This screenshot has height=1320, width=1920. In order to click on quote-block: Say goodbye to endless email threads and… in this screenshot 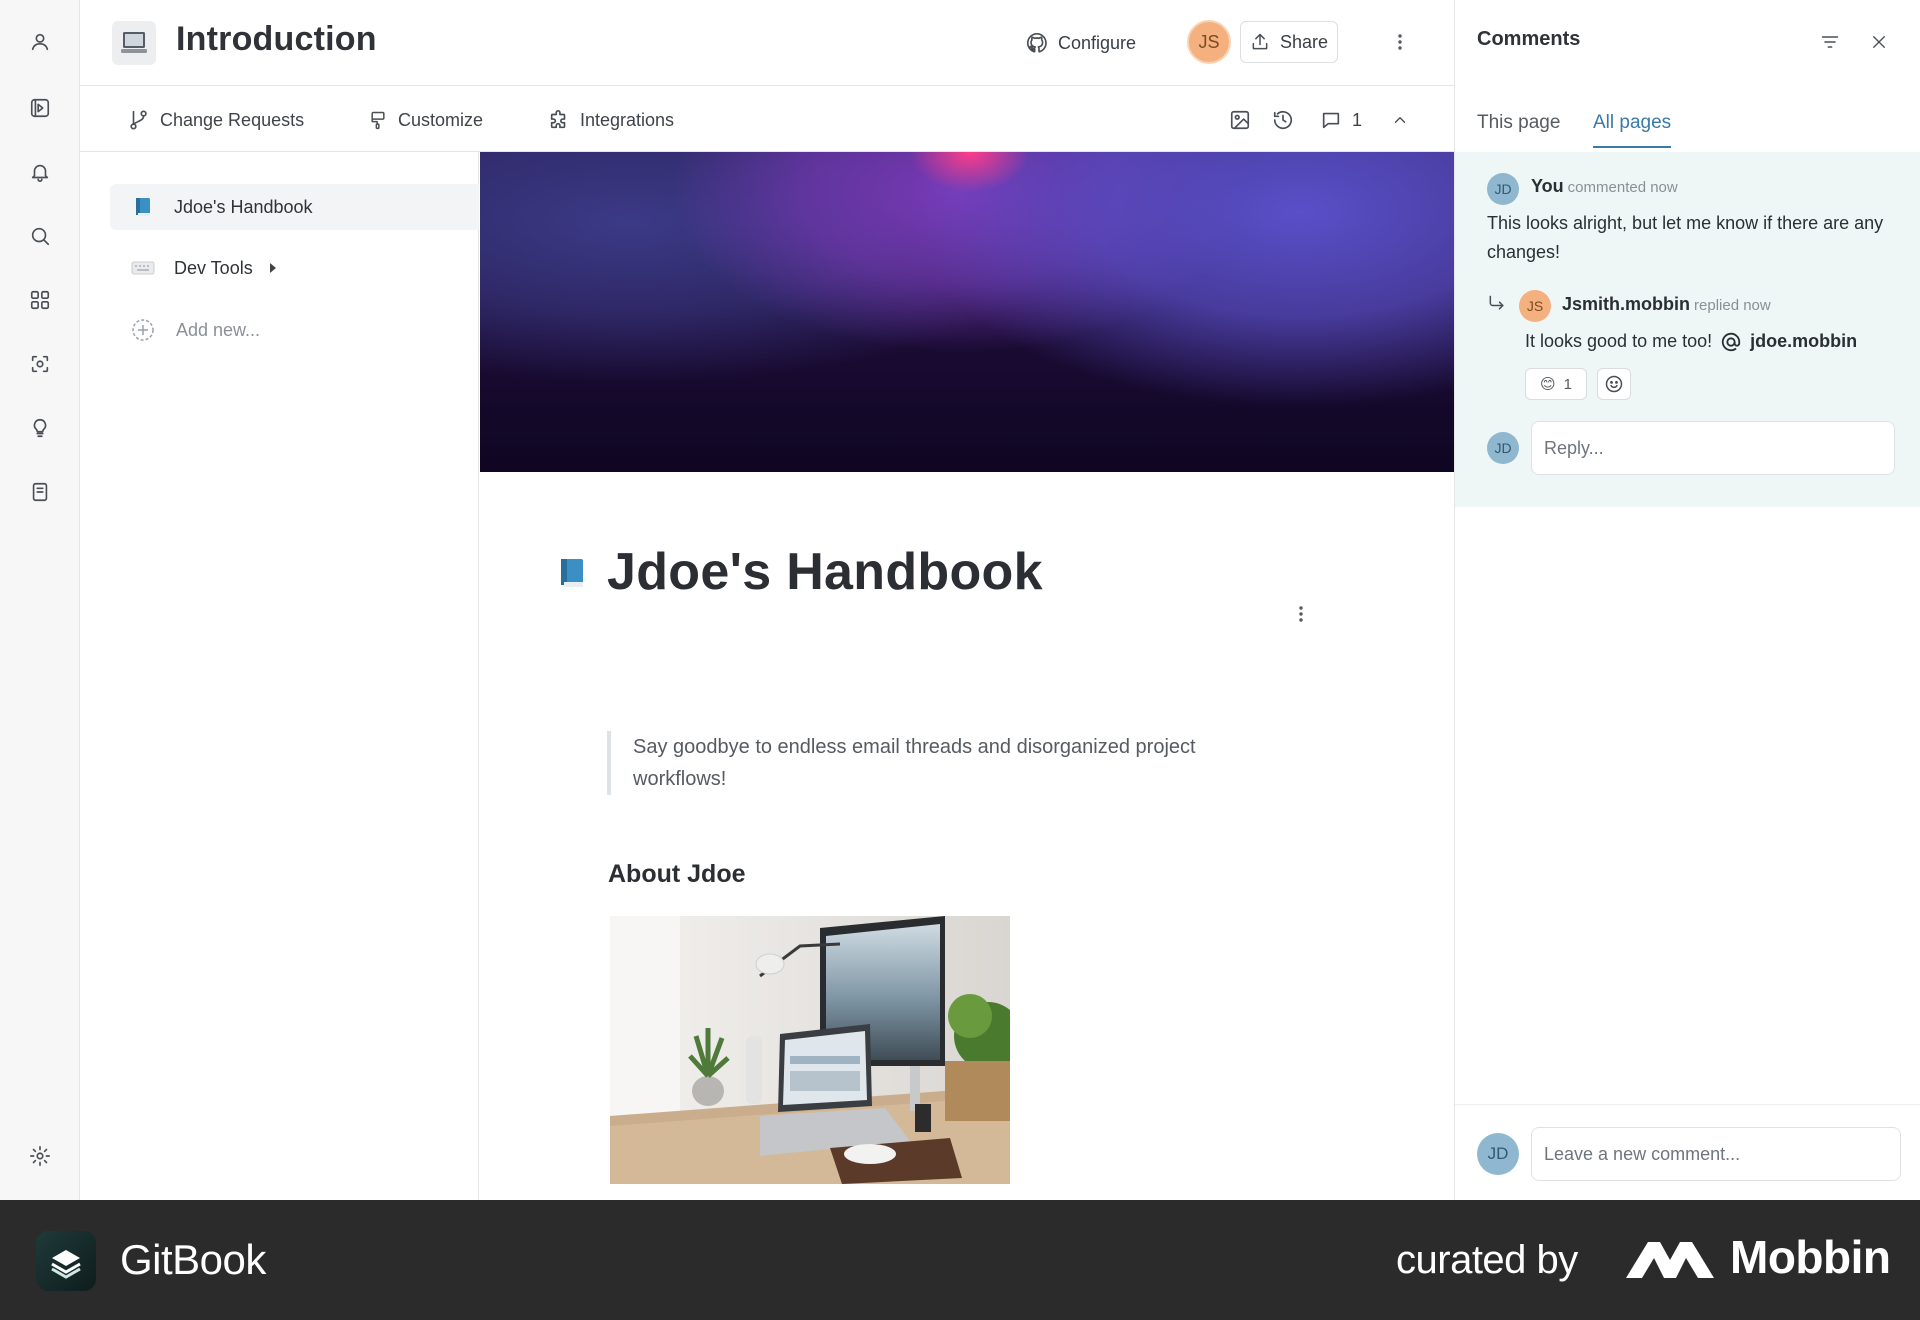, I will do `click(947, 763)`.